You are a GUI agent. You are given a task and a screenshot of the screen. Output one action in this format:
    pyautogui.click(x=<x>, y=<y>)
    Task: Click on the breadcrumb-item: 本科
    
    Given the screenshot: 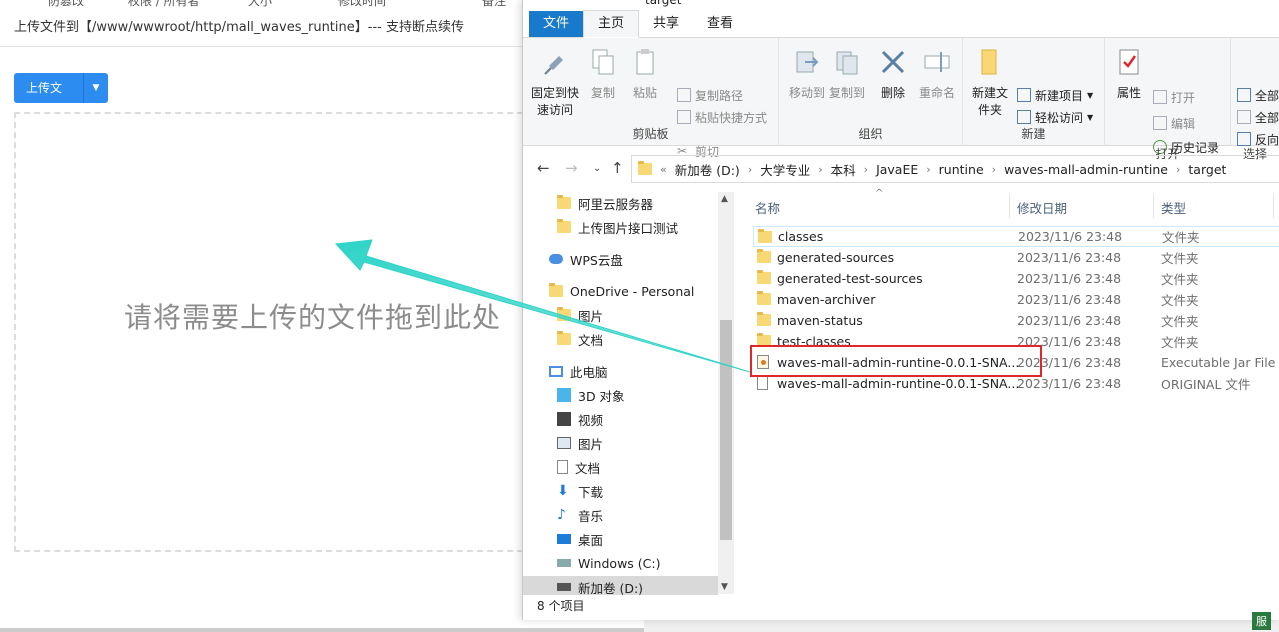 What is the action you would take?
    pyautogui.click(x=843, y=169)
    